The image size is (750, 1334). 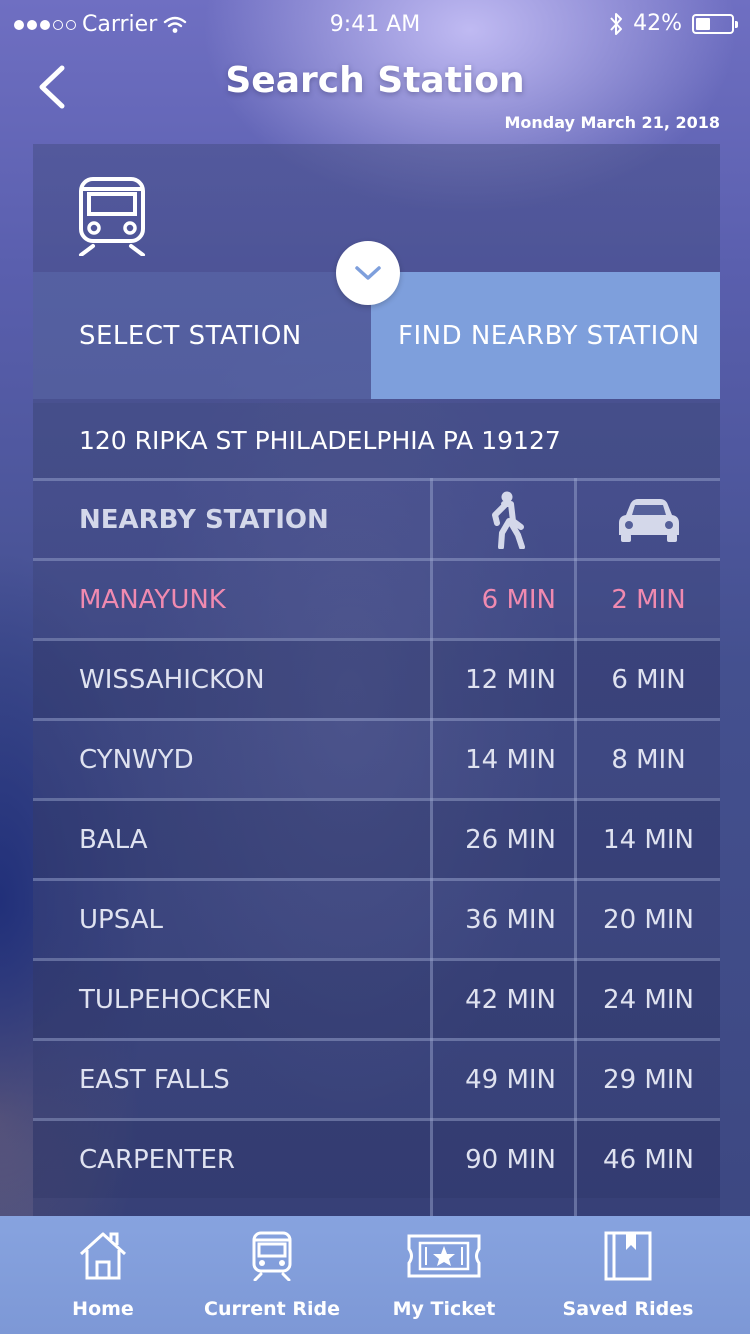 I want to click on table-row: BALA 26 MIN 14 MIN, so click(x=376, y=838).